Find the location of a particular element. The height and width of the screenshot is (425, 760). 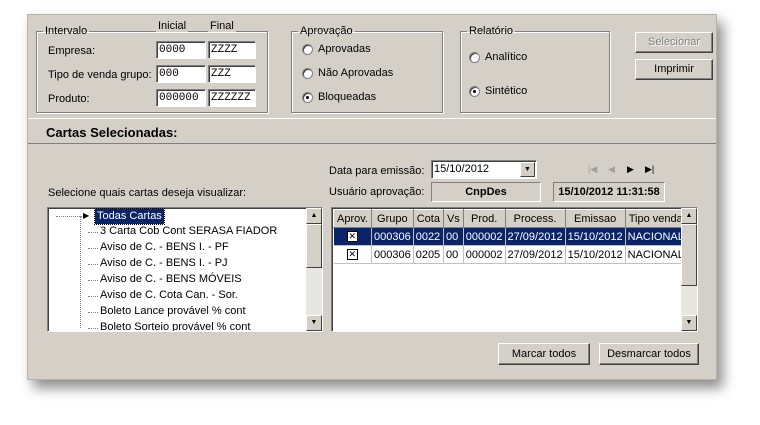

data-emissao-label: Data para emissão: is located at coordinates (377, 171).